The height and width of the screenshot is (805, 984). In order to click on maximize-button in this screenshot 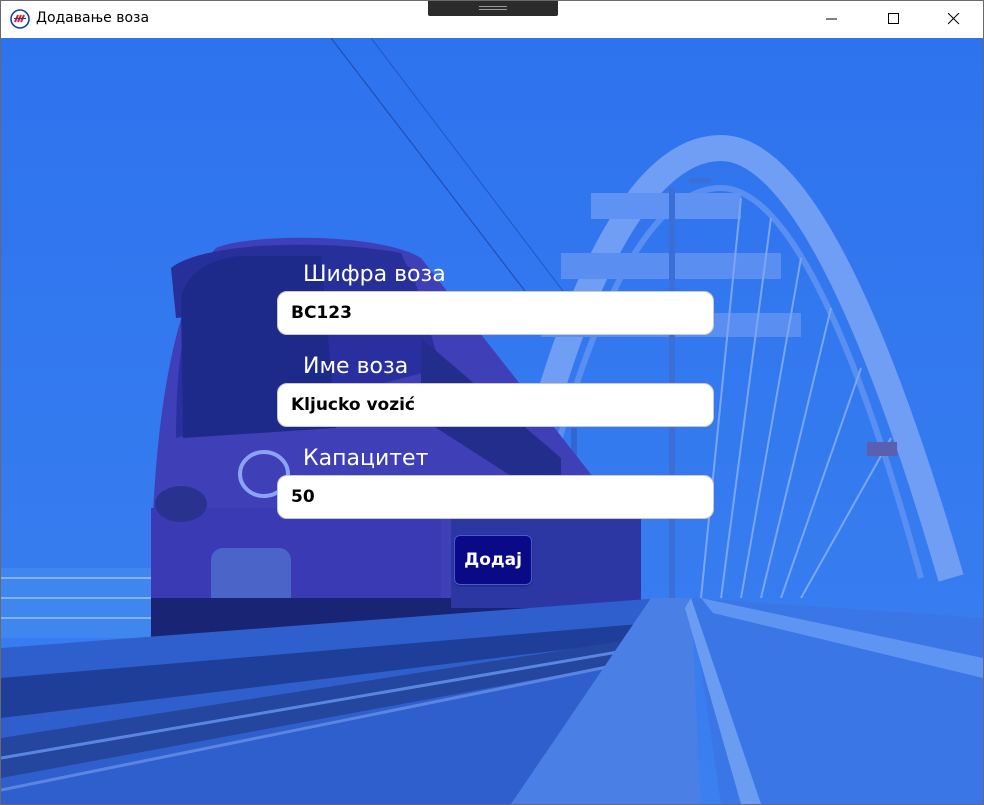, I will do `click(894, 19)`.